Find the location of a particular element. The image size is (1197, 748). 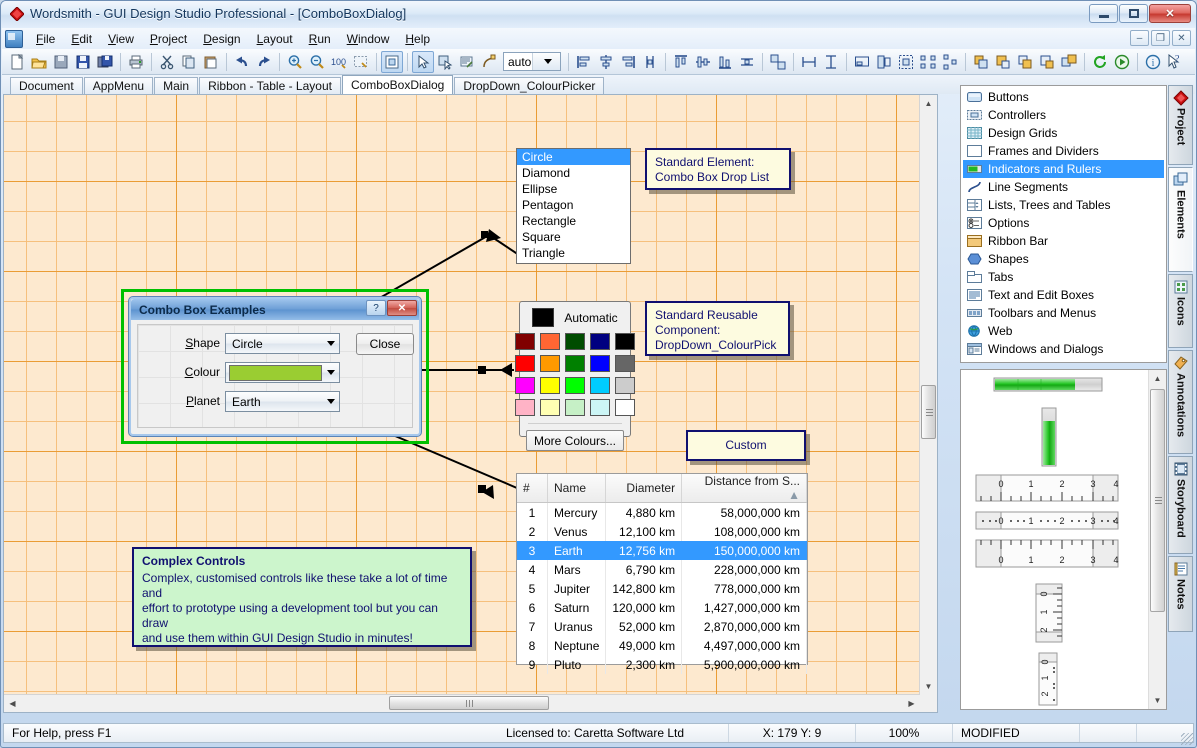

canvas-vertical-scrollbar: ▲ ▼ is located at coordinates (928, 395).